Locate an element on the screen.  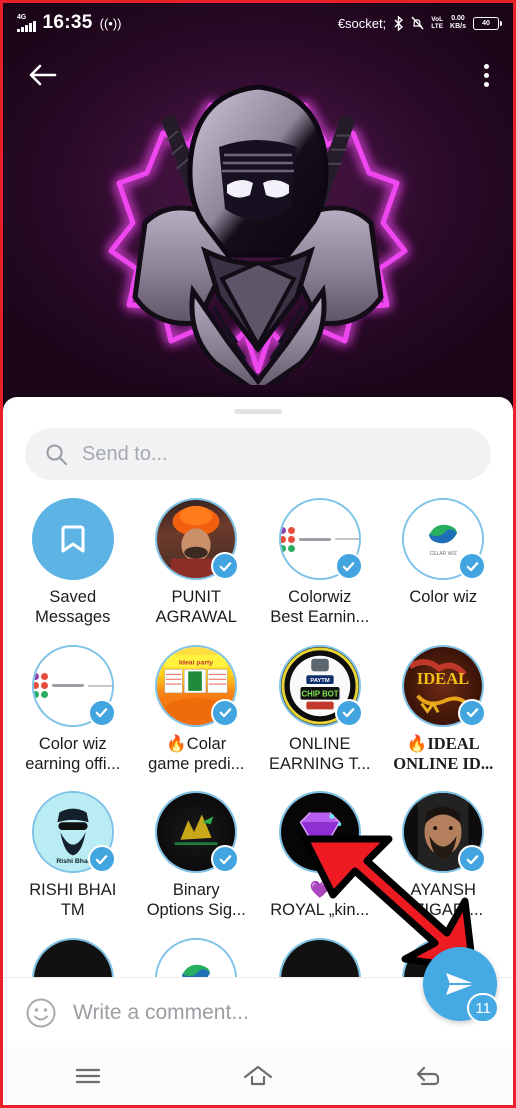
signal-icon: 4G is located at coordinates (26, 23).